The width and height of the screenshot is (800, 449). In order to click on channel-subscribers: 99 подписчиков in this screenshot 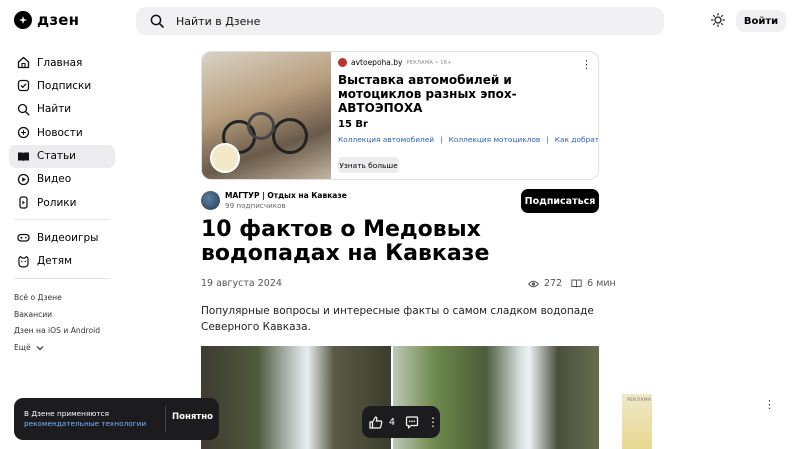, I will do `click(255, 205)`.